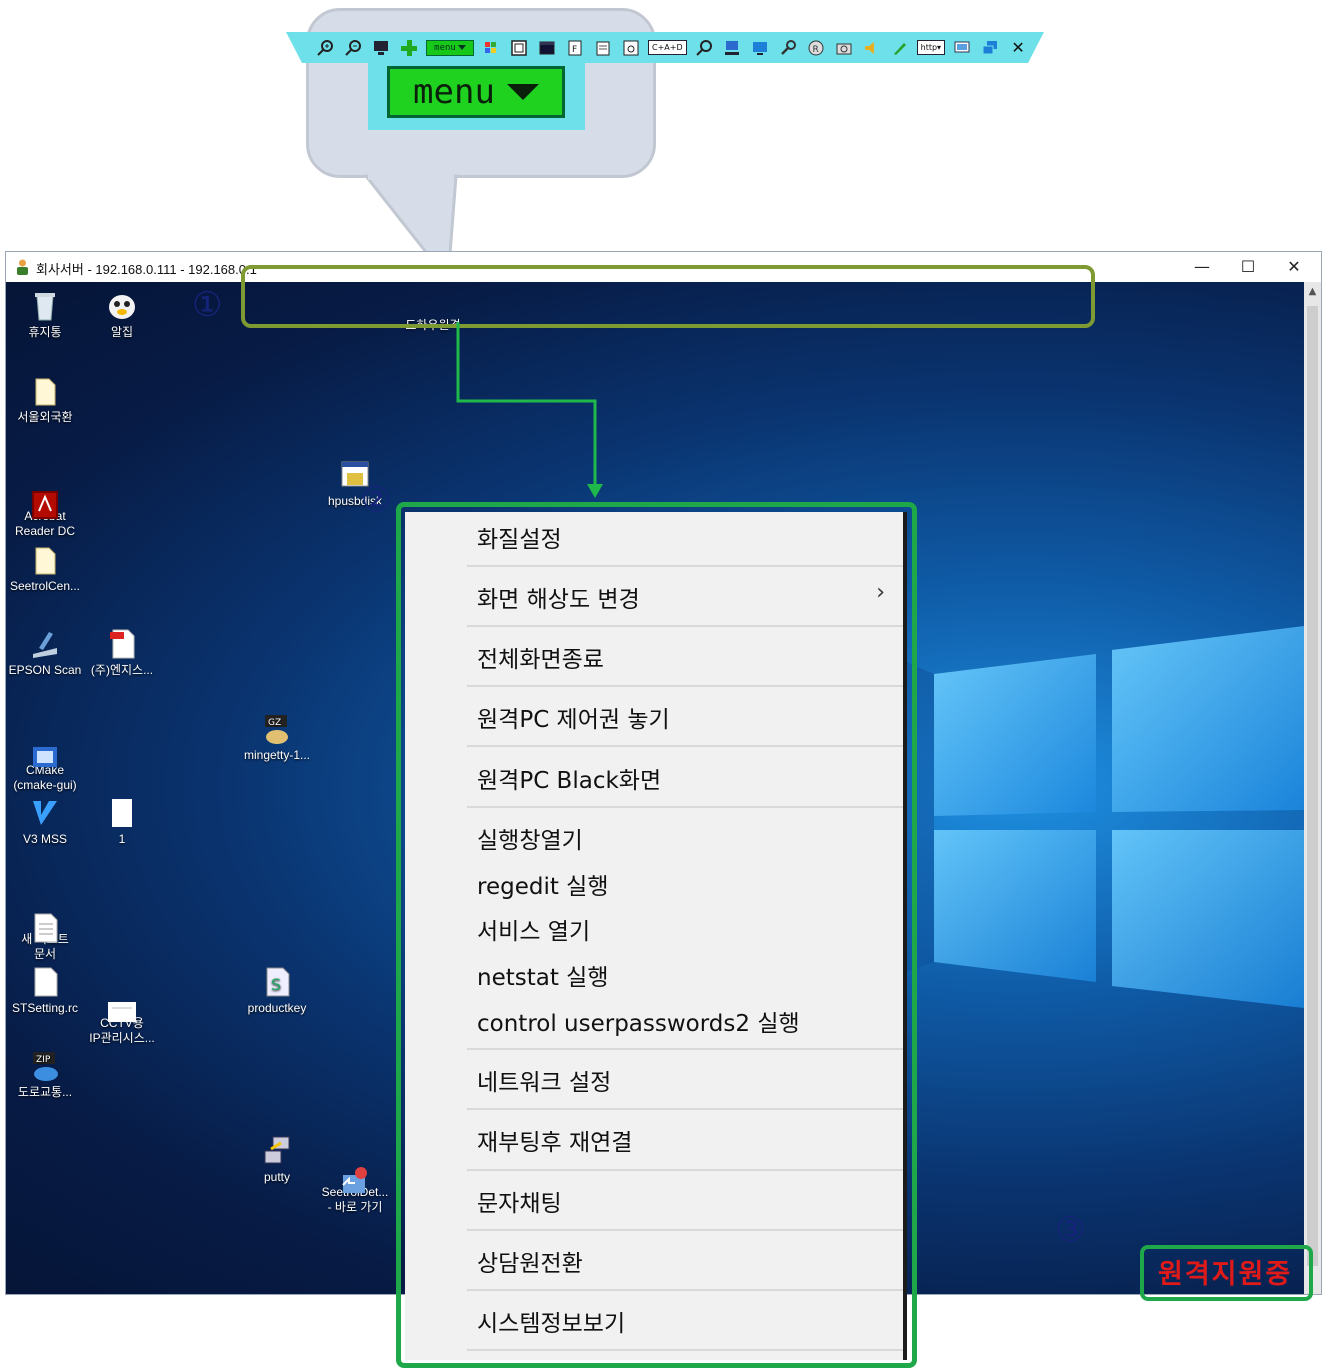 This screenshot has height=1370, width=1330. I want to click on window-frame-icon, so click(519, 48).